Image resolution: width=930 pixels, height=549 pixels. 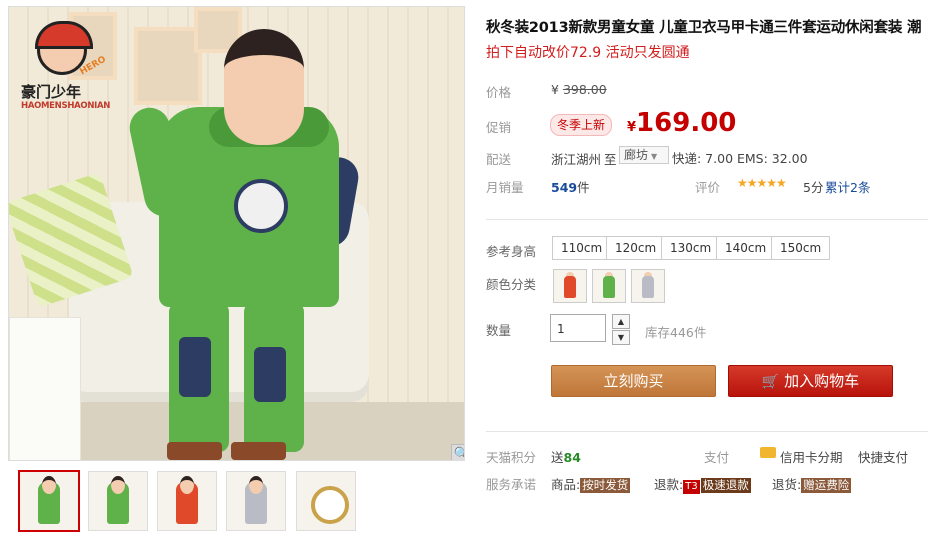 What do you see at coordinates (654, 156) in the screenshot?
I see `chevron-down-icon: ▼` at bounding box center [654, 156].